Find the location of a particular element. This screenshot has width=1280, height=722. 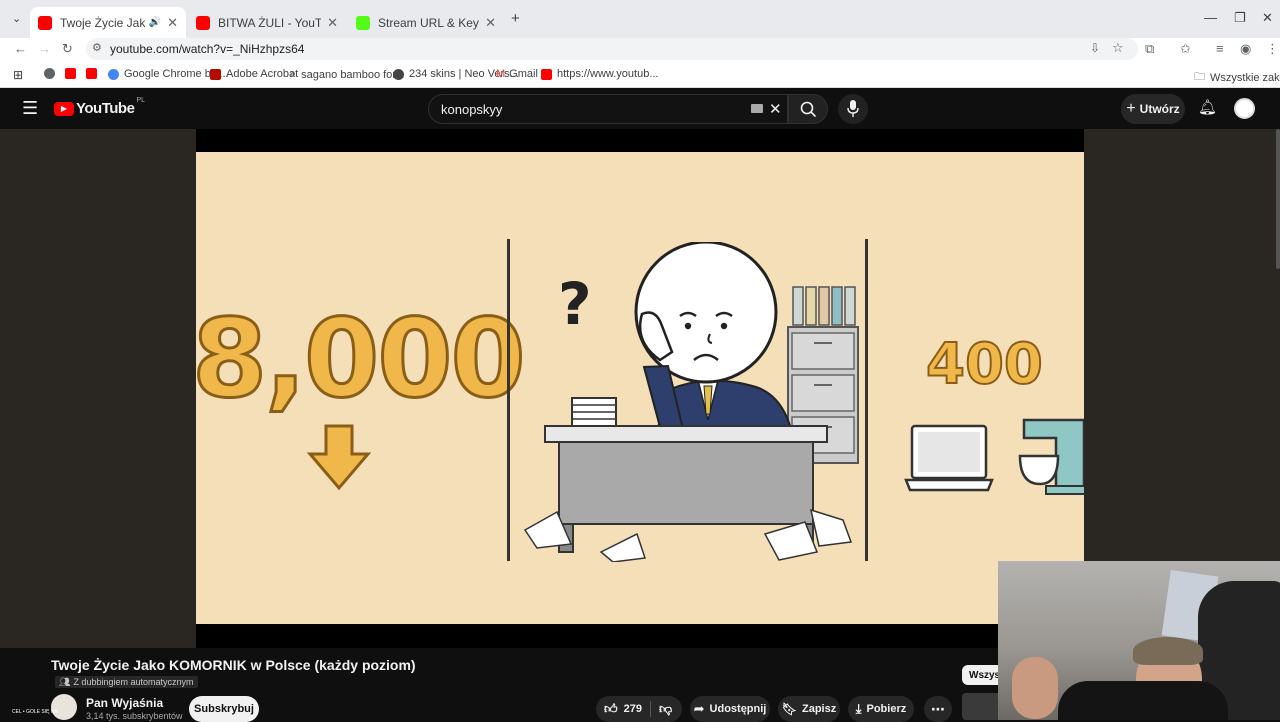

all-bookmarks: 🗀 Wszystkie zakładki is located at coordinates (1237, 77).